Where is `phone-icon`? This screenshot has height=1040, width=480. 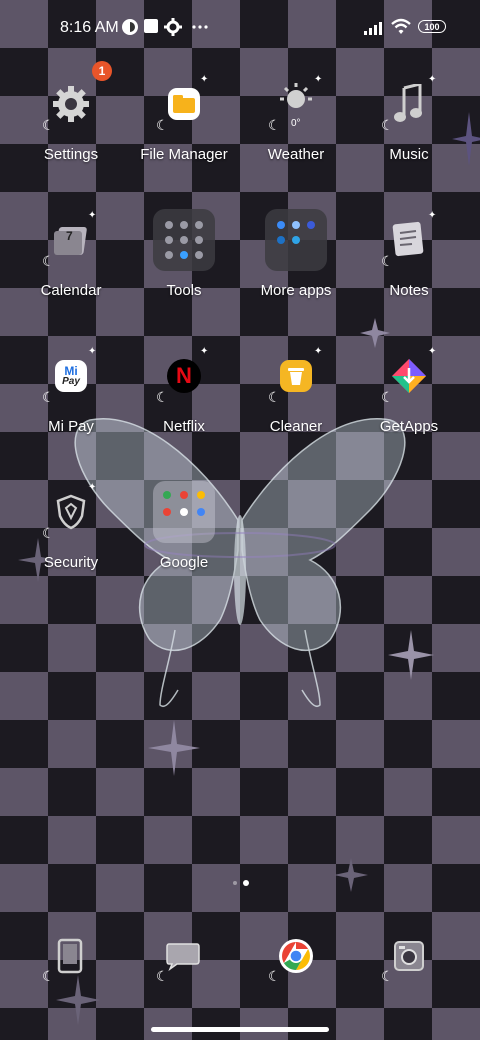 phone-icon is located at coordinates (70, 956).